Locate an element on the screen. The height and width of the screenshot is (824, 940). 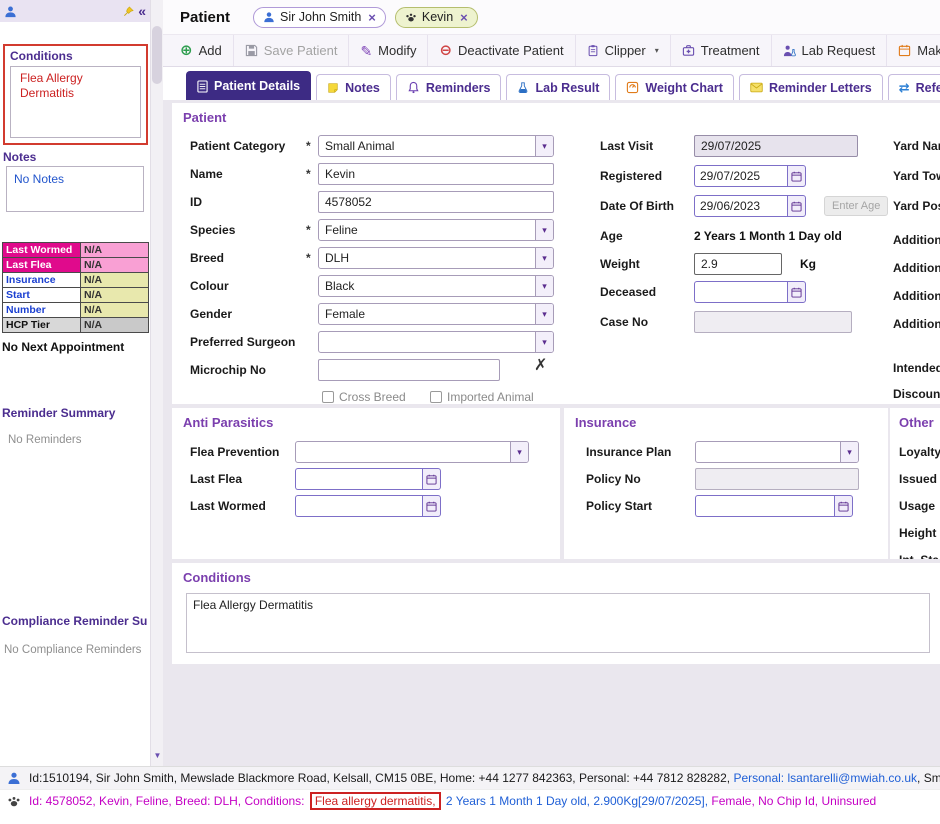
patient-tag: Kevin × is located at coordinates (436, 17).